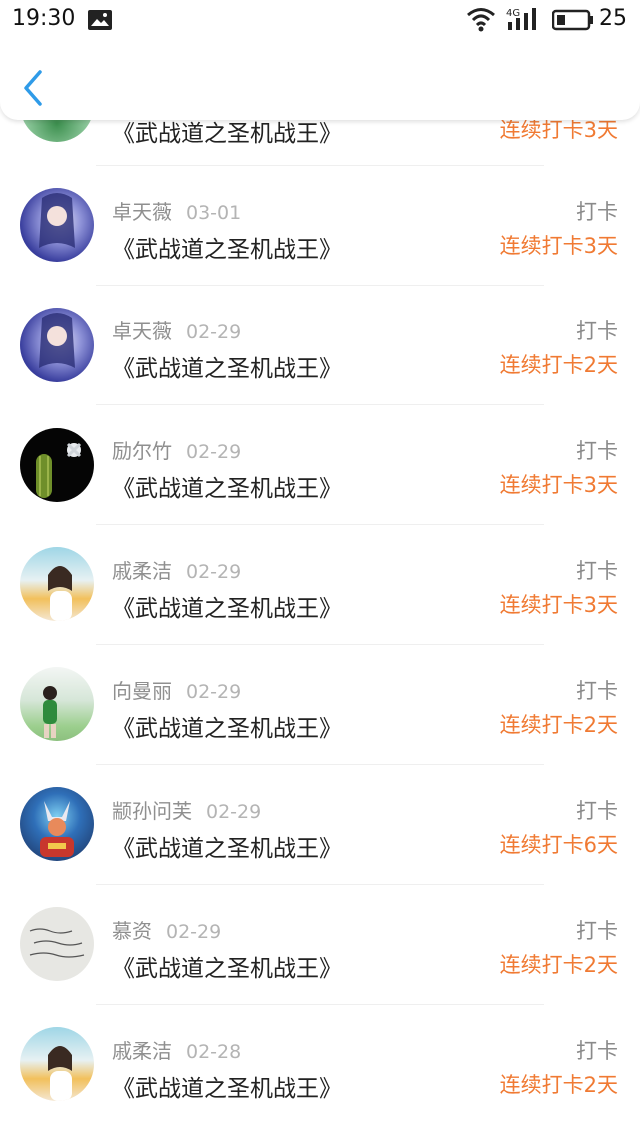 This screenshot has height=1138, width=640. I want to click on user-name: 戚柔洁 02-29, so click(176, 569).